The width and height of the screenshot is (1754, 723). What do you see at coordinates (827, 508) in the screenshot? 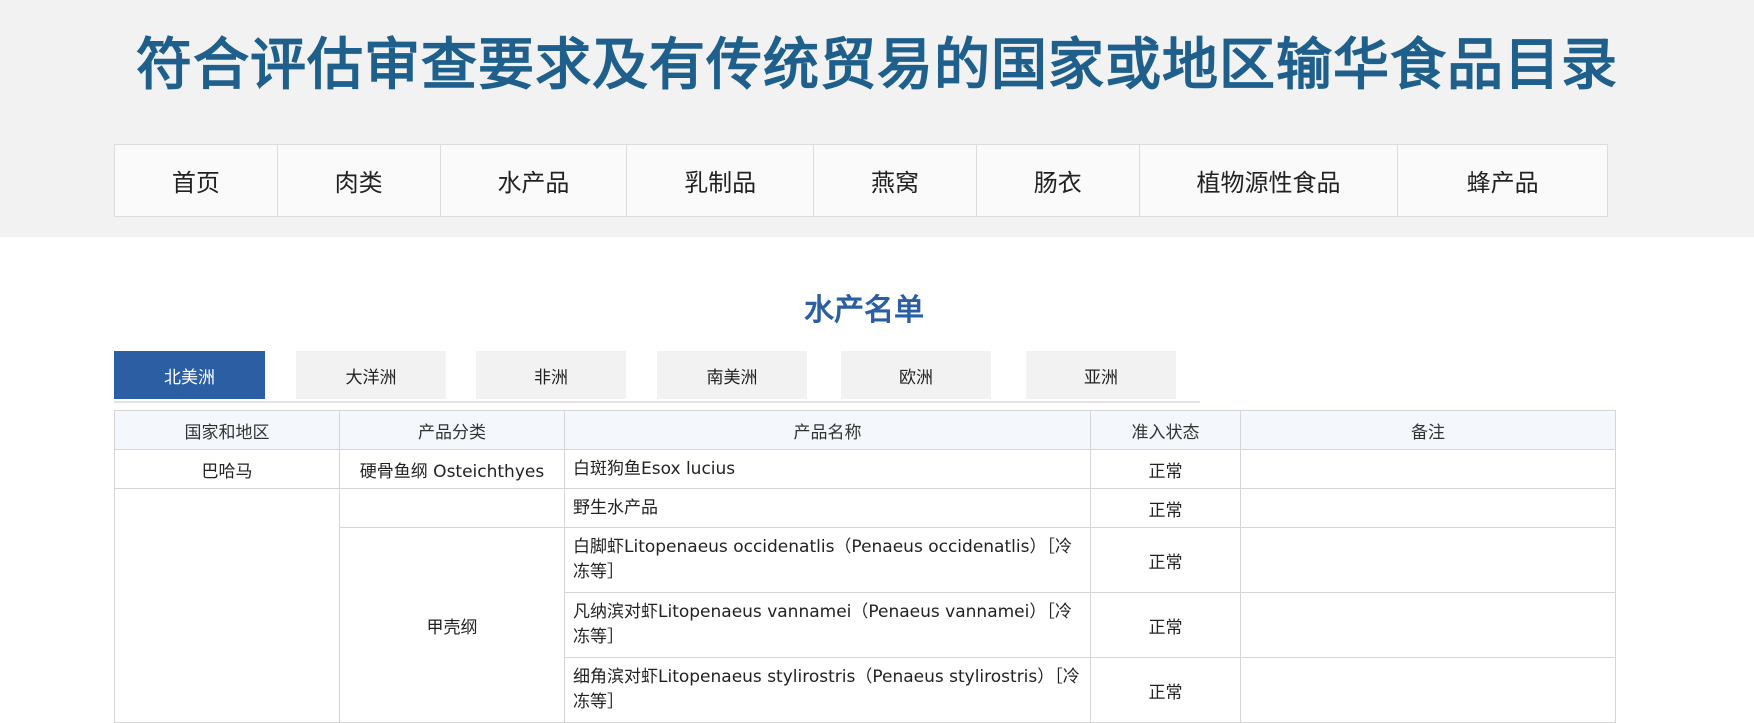
I see `cell-product: 野生水产品` at bounding box center [827, 508].